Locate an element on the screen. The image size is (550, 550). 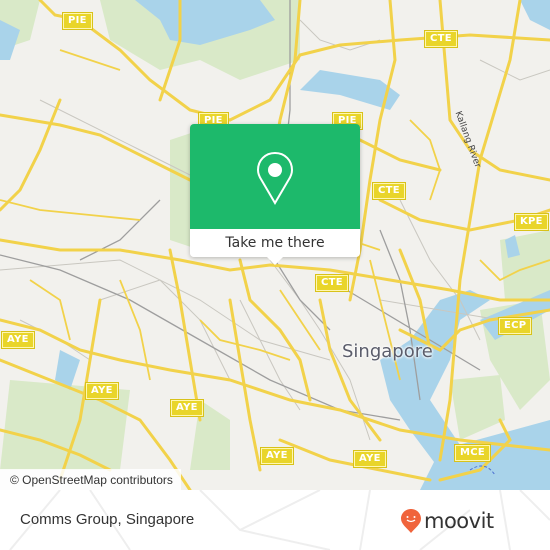
road-shield-mce: MCE is located at coordinates (472, 453).